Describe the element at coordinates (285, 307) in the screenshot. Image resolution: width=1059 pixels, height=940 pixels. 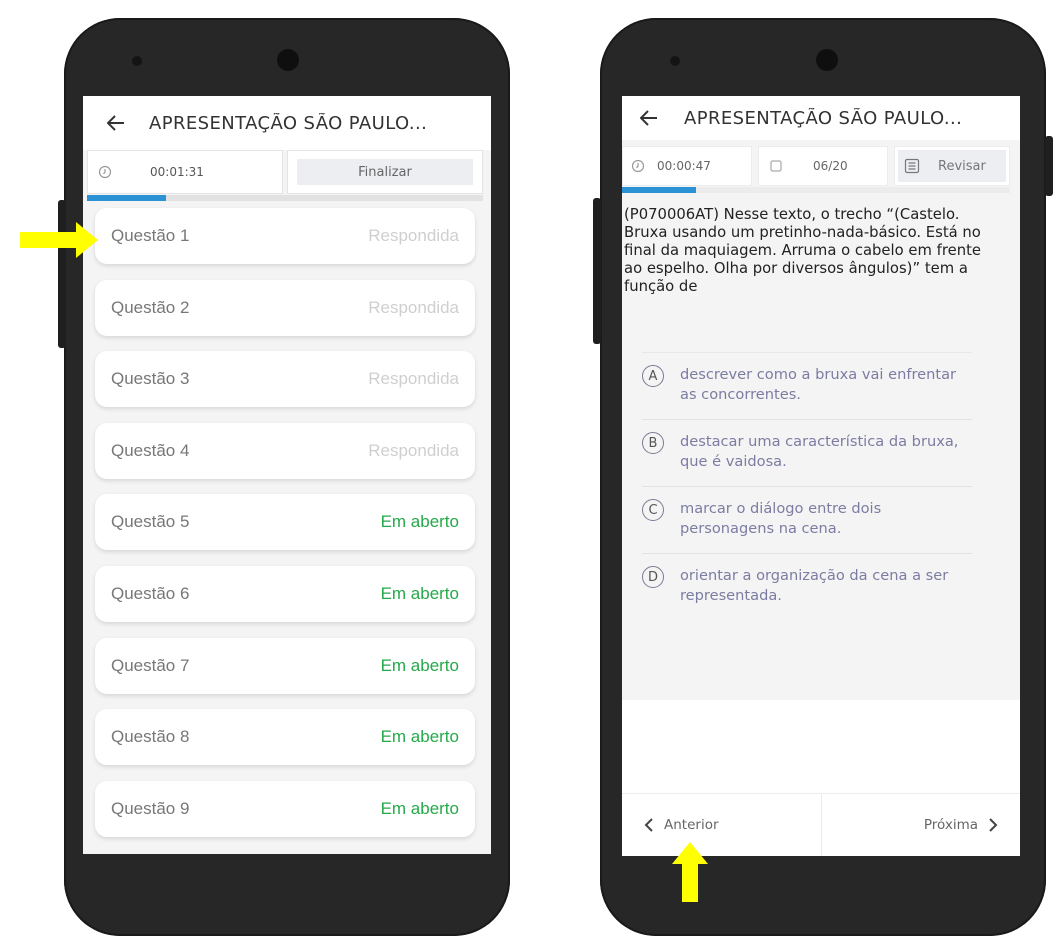
I see `question-item-2: Questão 2 Respondida` at that location.